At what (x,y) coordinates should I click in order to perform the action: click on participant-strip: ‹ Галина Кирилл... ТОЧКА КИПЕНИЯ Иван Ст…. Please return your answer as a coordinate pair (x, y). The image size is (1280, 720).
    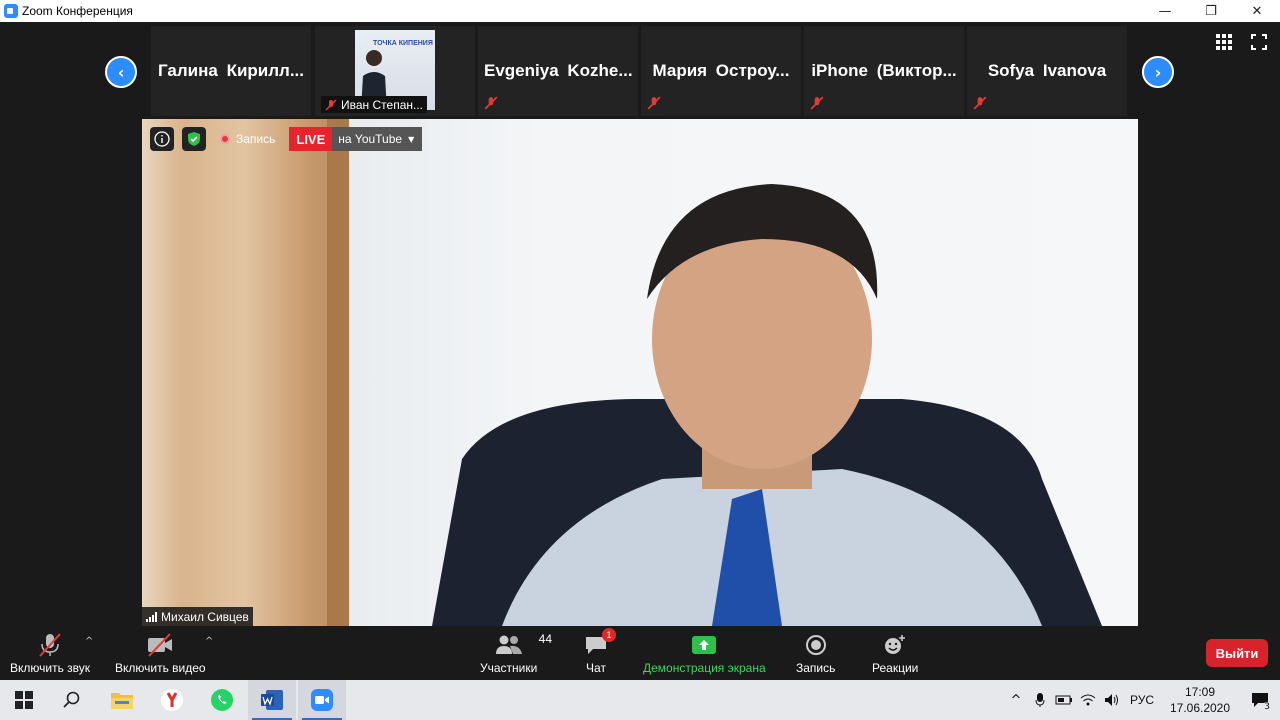
    Looking at the image, I should click on (640, 70).